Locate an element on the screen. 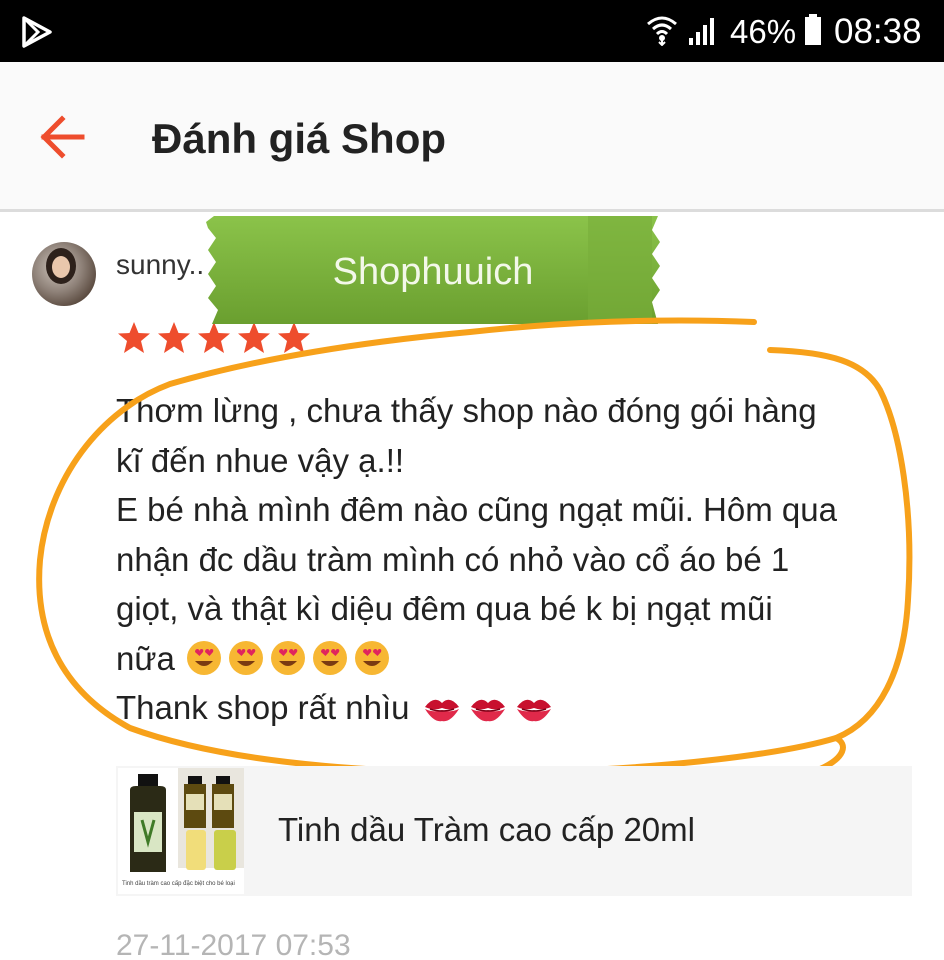  comment-line-emoji: Thank shop rất nhìu is located at coordinates (516, 708).